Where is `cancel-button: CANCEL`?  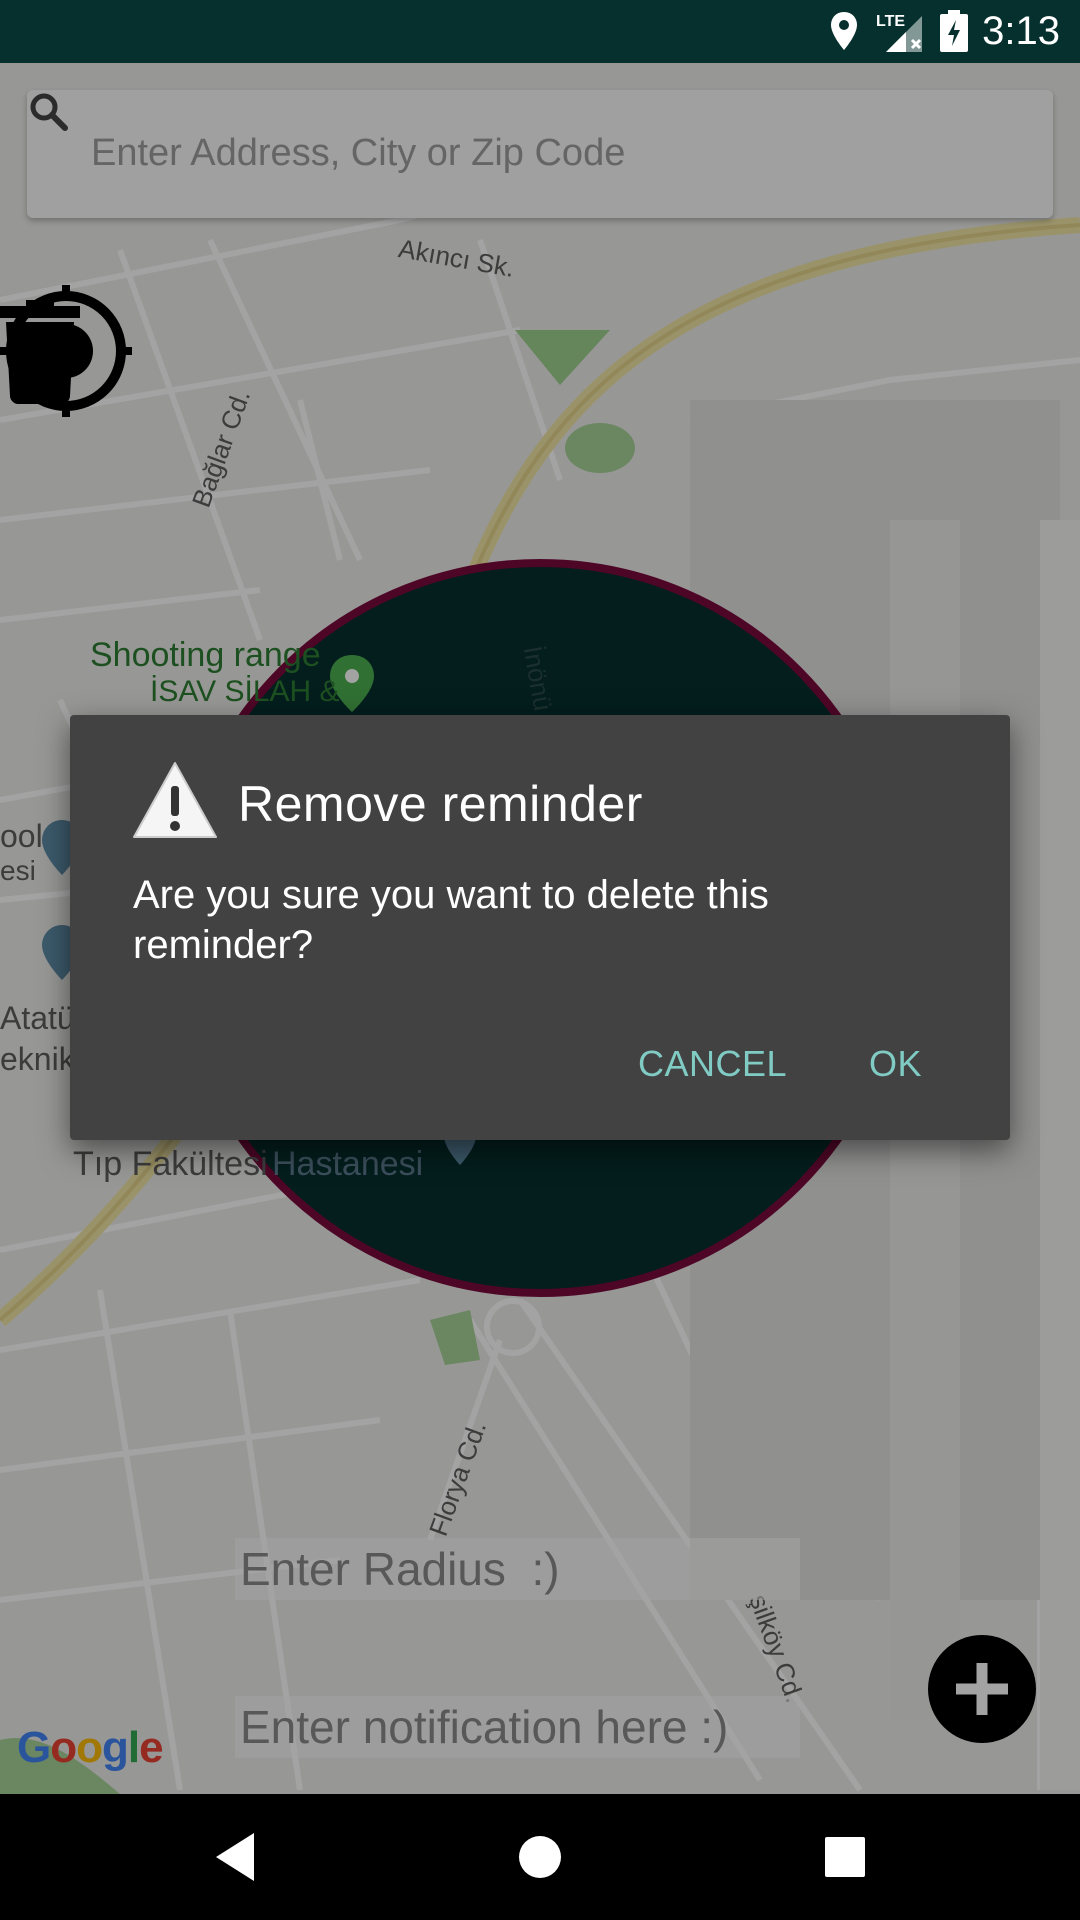
cancel-button: CANCEL is located at coordinates (712, 1064).